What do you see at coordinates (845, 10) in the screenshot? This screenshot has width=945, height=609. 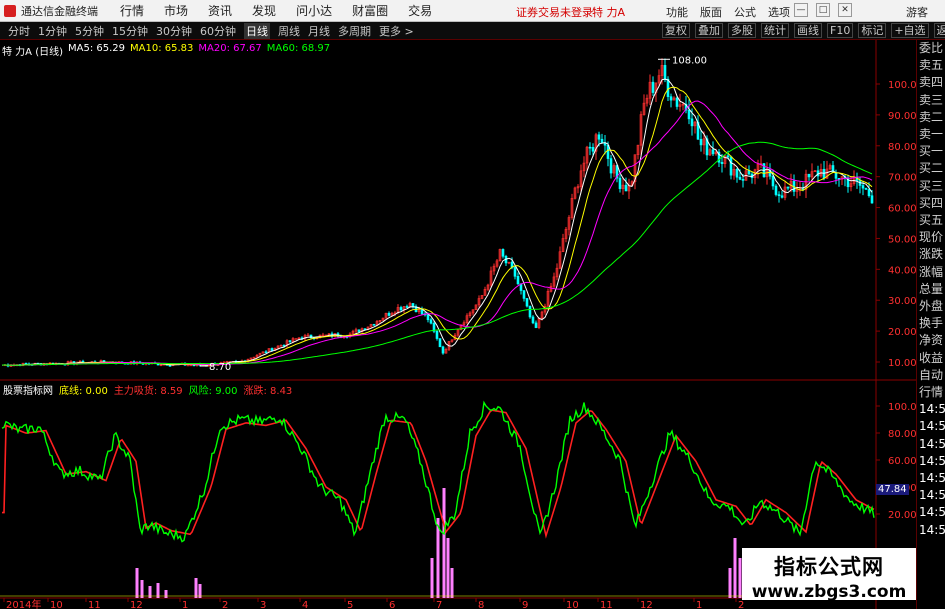 I see `close-icon: ✕` at bounding box center [845, 10].